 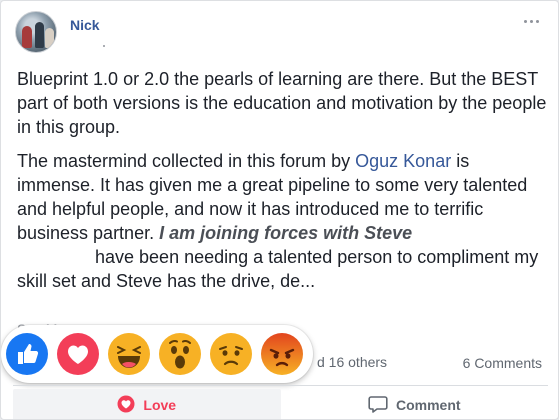 I want to click on heart-icon, so click(x=126, y=405).